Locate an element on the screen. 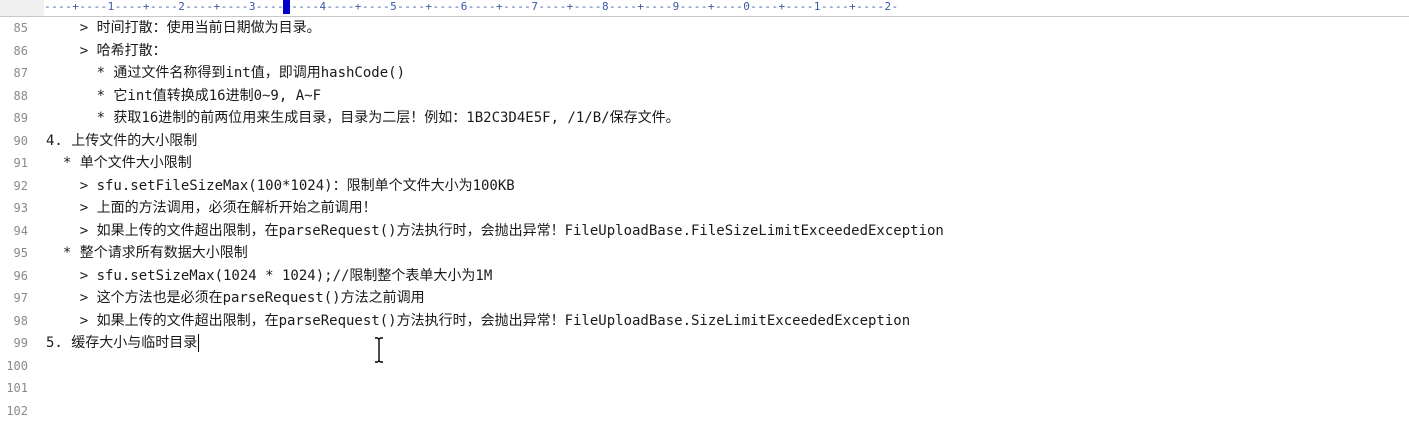 This screenshot has width=1409, height=430. editor-line: 88 * 它int值转换成16进制0~9, A~F is located at coordinates (704, 96).